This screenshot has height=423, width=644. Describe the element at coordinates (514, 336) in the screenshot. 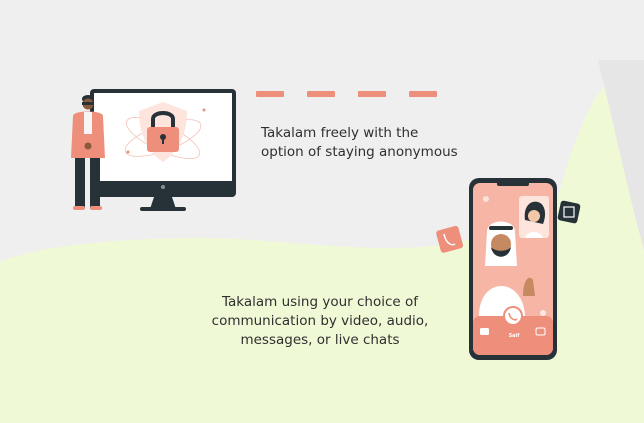

I see `caller-name: Saif` at that location.